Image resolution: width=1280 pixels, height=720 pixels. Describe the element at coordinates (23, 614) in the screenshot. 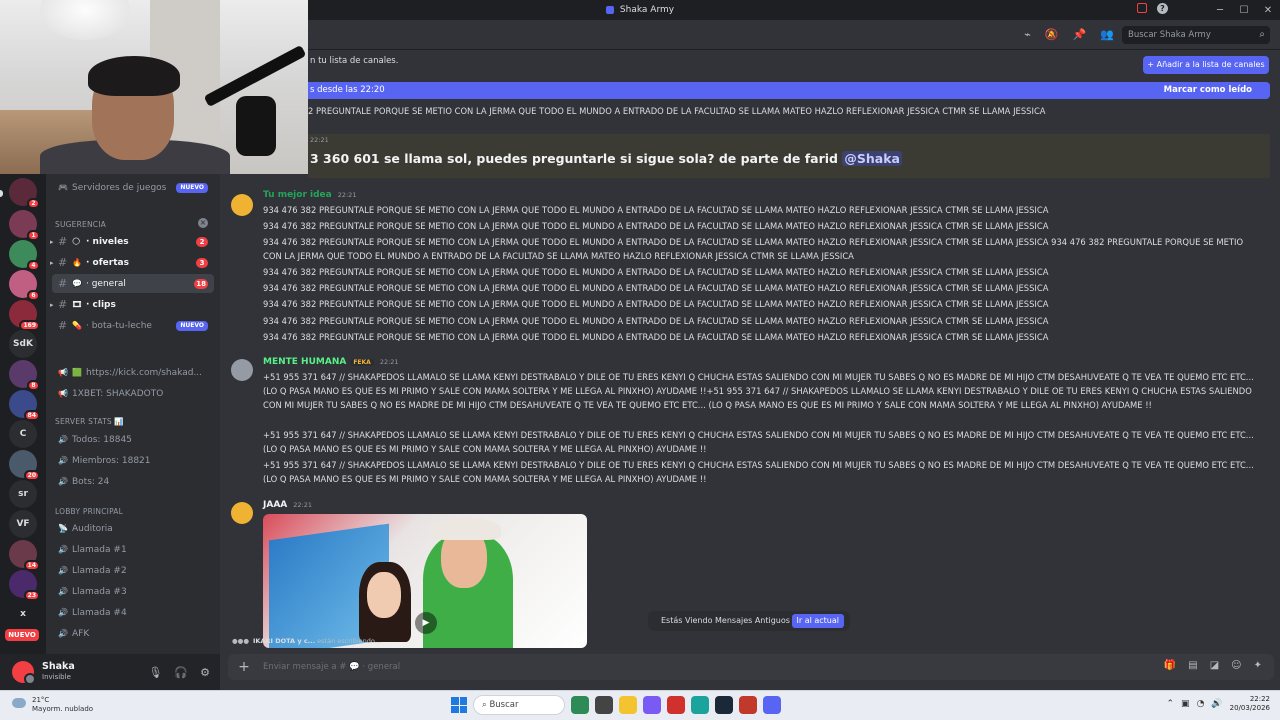

I see `server-x: x` at that location.